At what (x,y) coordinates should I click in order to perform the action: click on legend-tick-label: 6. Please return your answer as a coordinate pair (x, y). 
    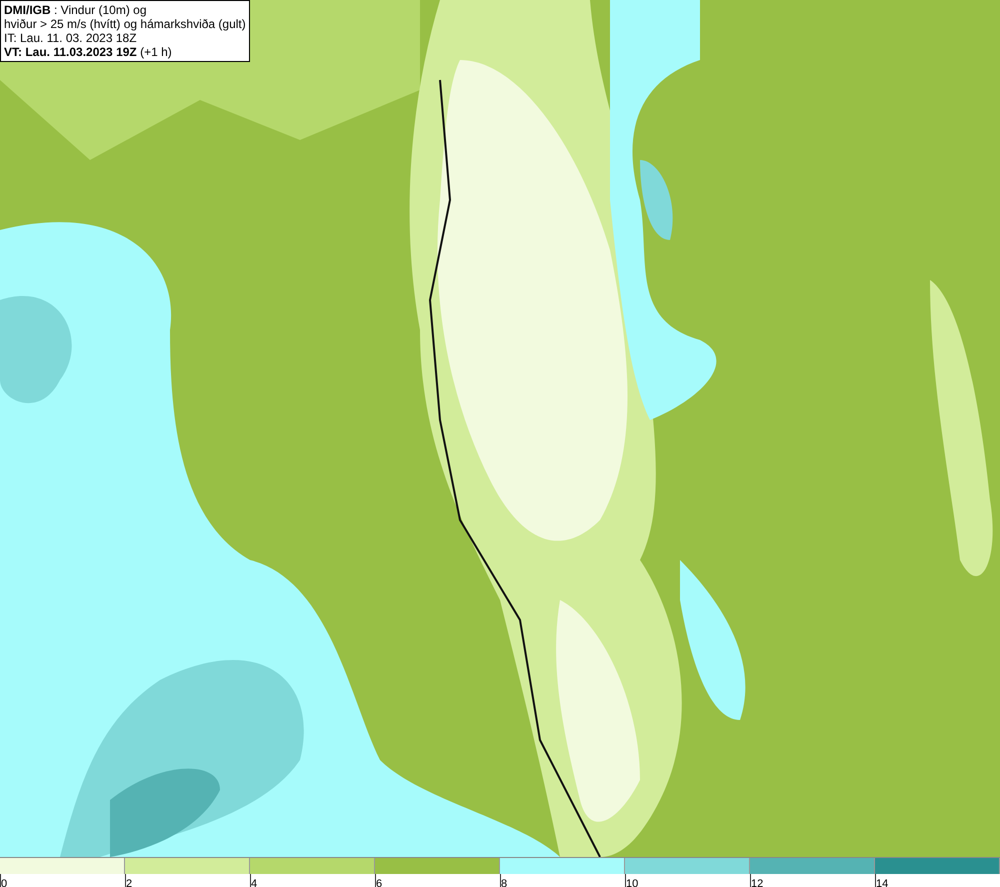
    Looking at the image, I should click on (379, 882).